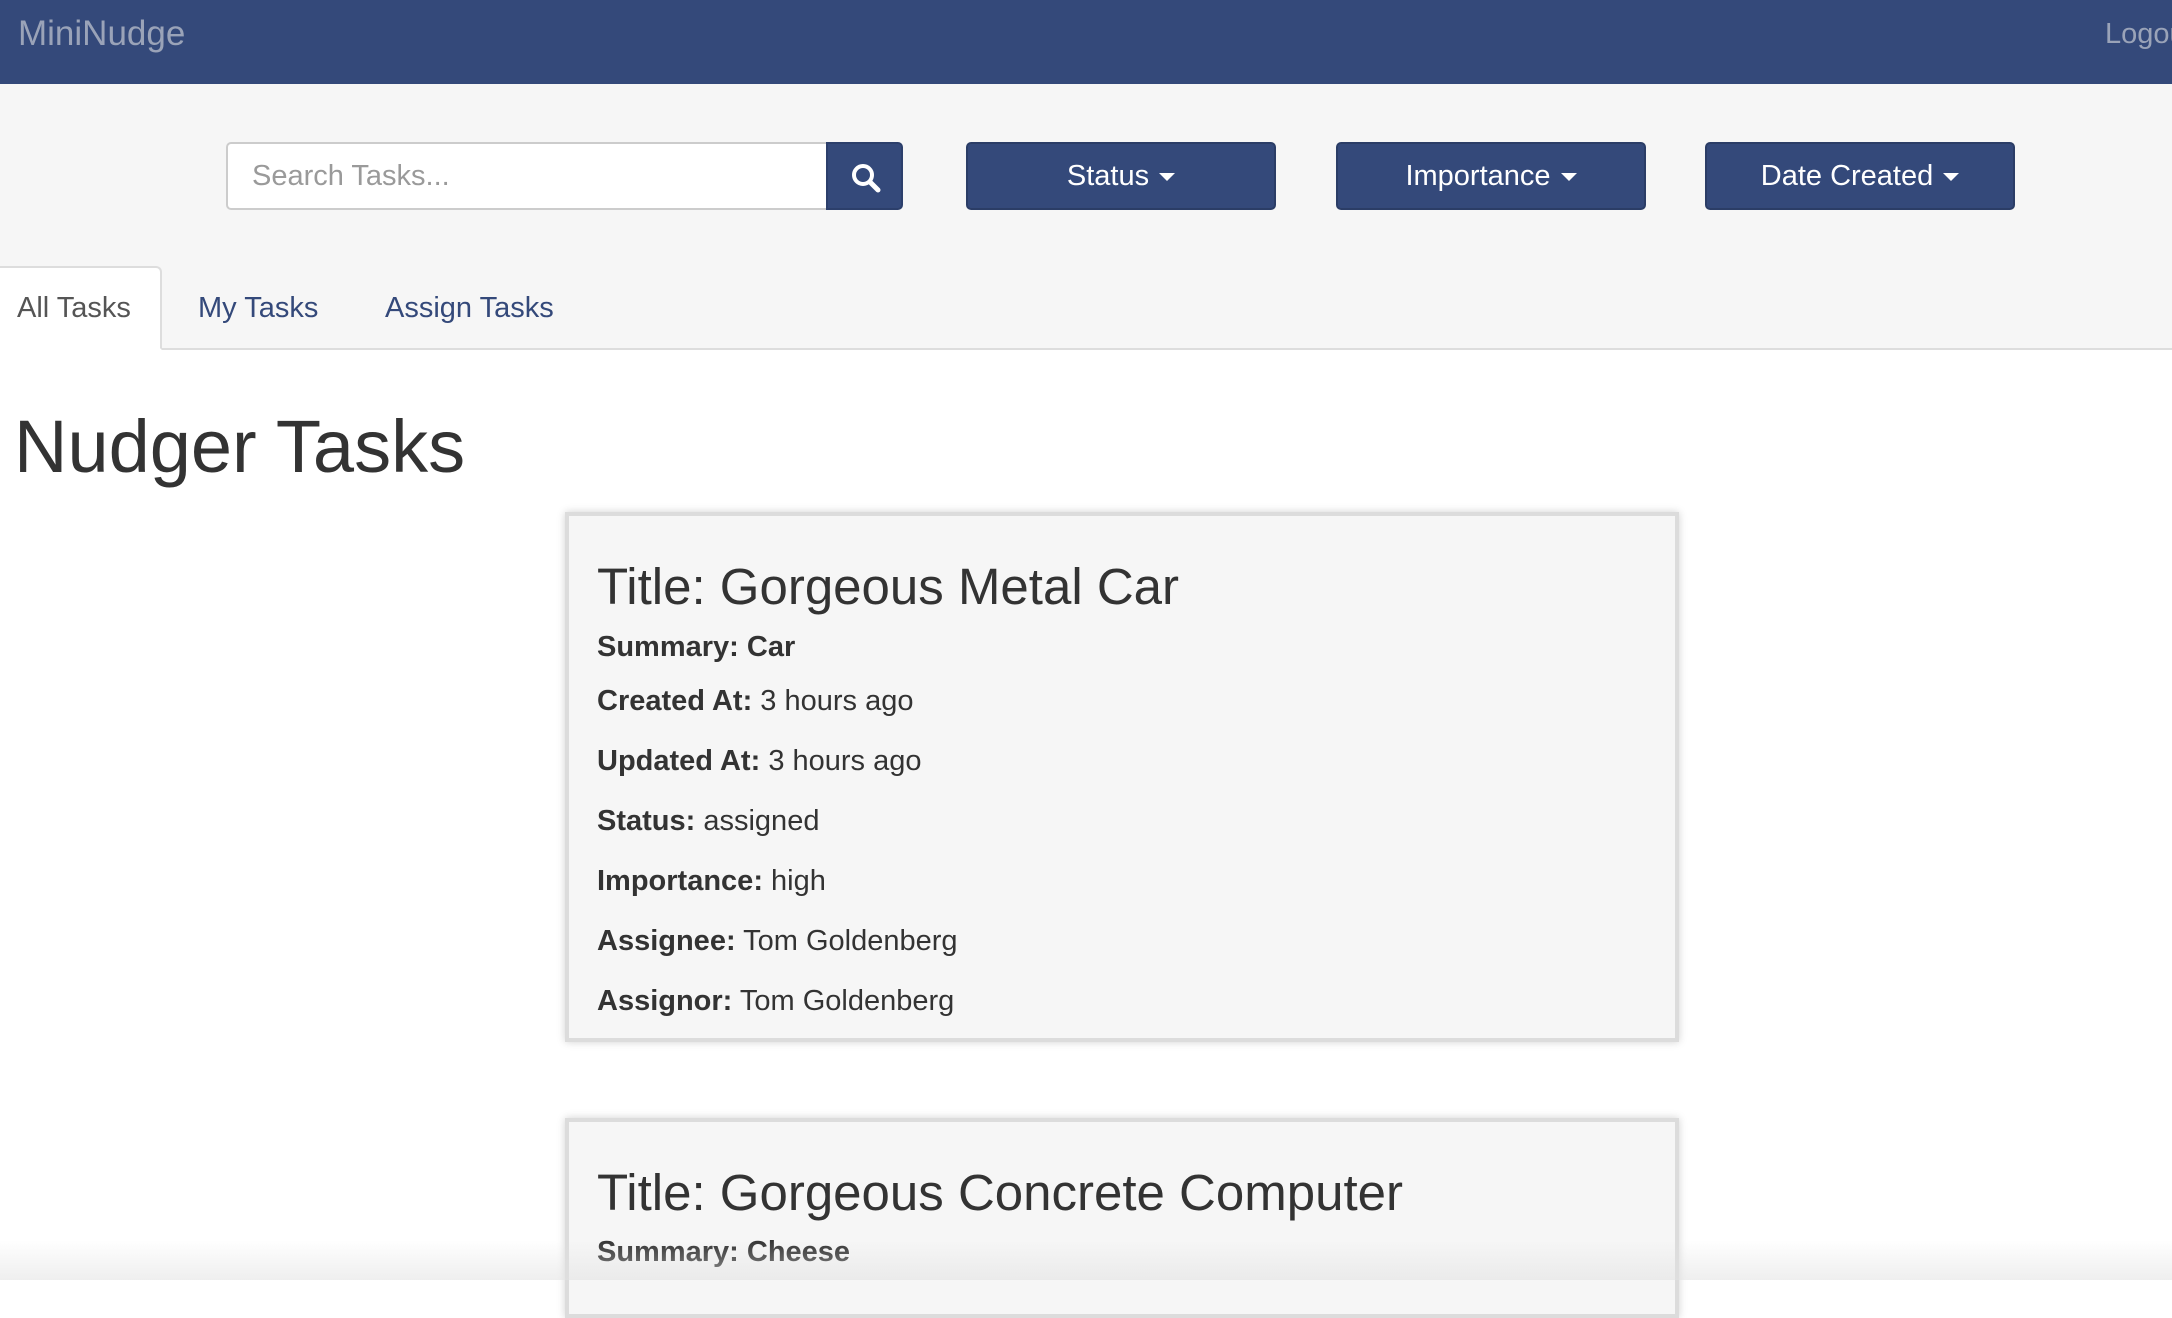 The height and width of the screenshot is (1318, 2172). Describe the element at coordinates (2138, 34) in the screenshot. I see `logout-link: Logout` at that location.